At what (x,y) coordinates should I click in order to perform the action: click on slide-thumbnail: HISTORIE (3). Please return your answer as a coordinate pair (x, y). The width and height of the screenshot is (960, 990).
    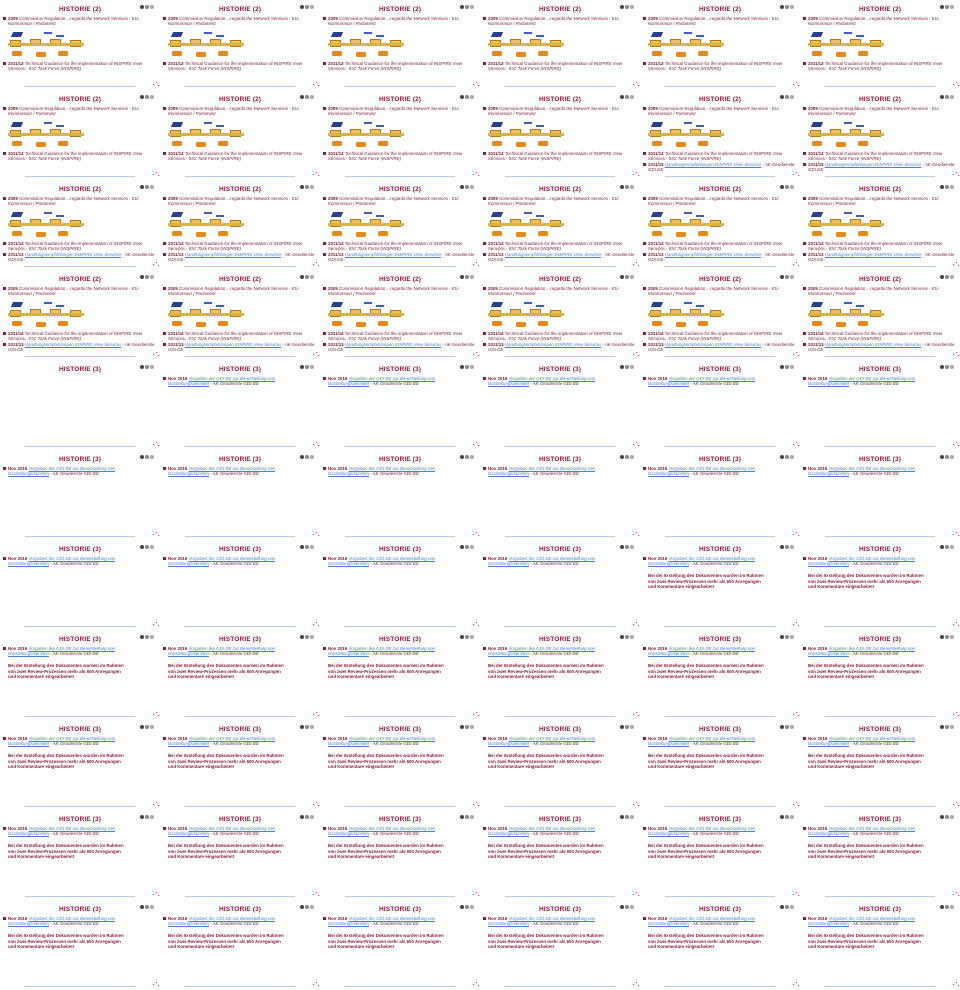
    Looking at the image, I should click on (80, 405).